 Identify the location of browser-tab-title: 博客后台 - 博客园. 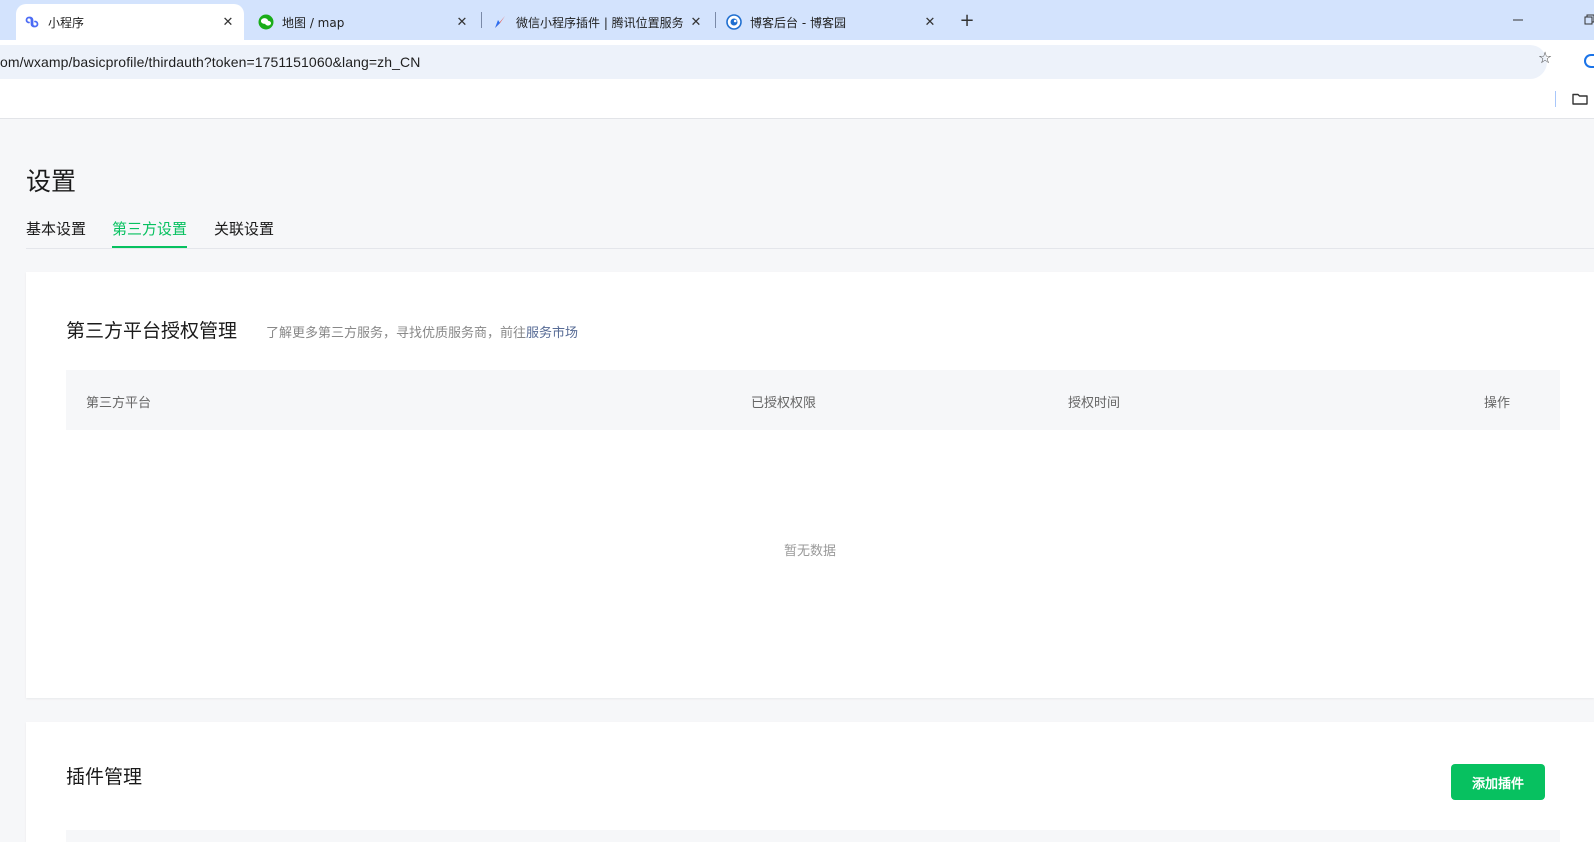
(798, 22).